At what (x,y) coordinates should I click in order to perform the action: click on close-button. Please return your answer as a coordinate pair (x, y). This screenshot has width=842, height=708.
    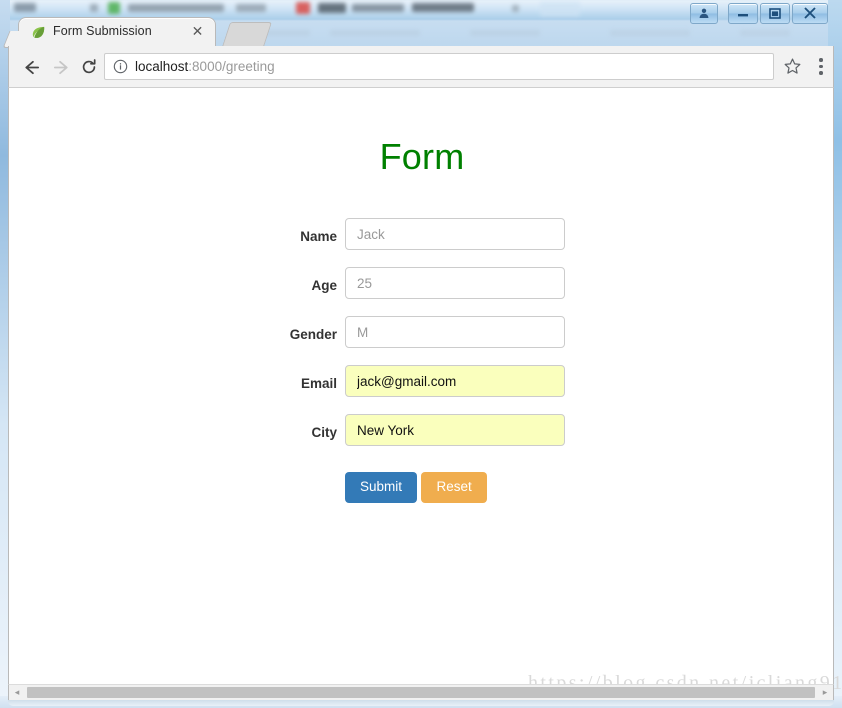
    Looking at the image, I should click on (810, 13).